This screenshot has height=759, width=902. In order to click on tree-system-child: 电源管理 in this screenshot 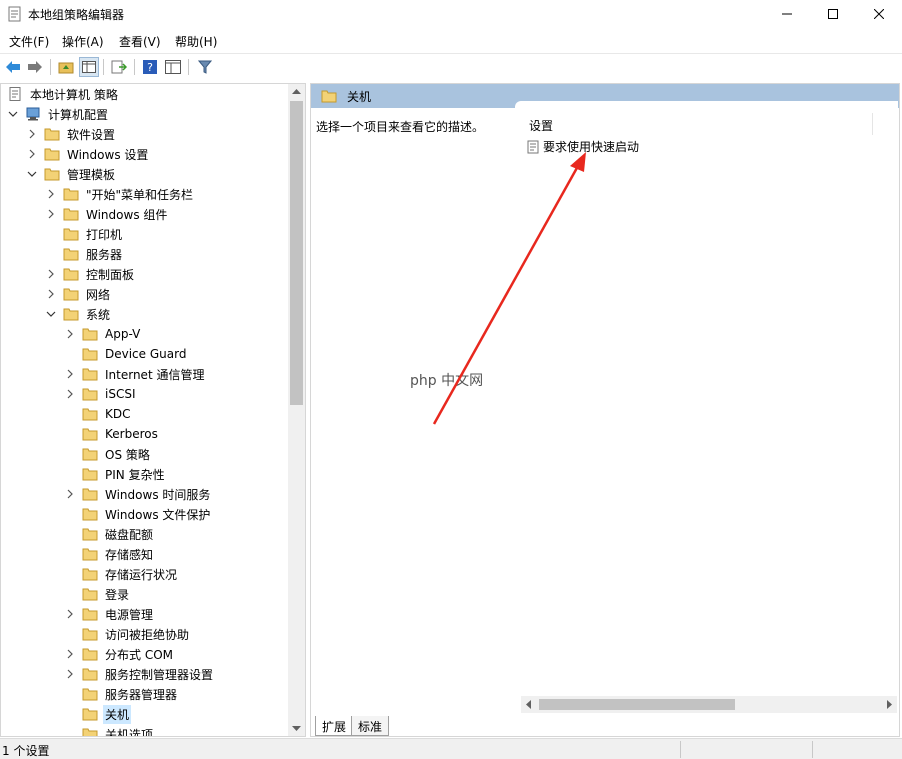, I will do `click(109, 614)`.